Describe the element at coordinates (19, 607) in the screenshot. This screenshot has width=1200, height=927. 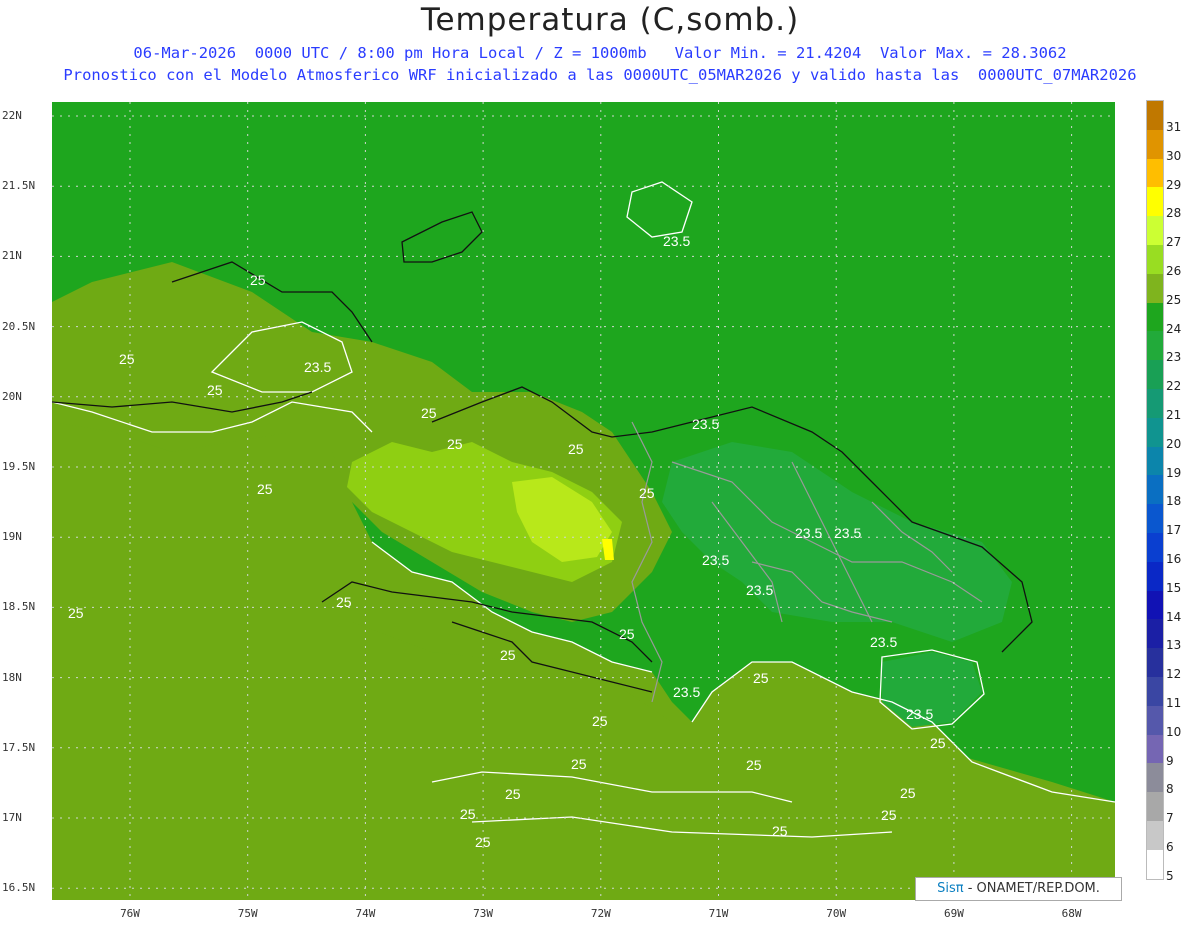
I see `latitude-label: 18.5N` at that location.